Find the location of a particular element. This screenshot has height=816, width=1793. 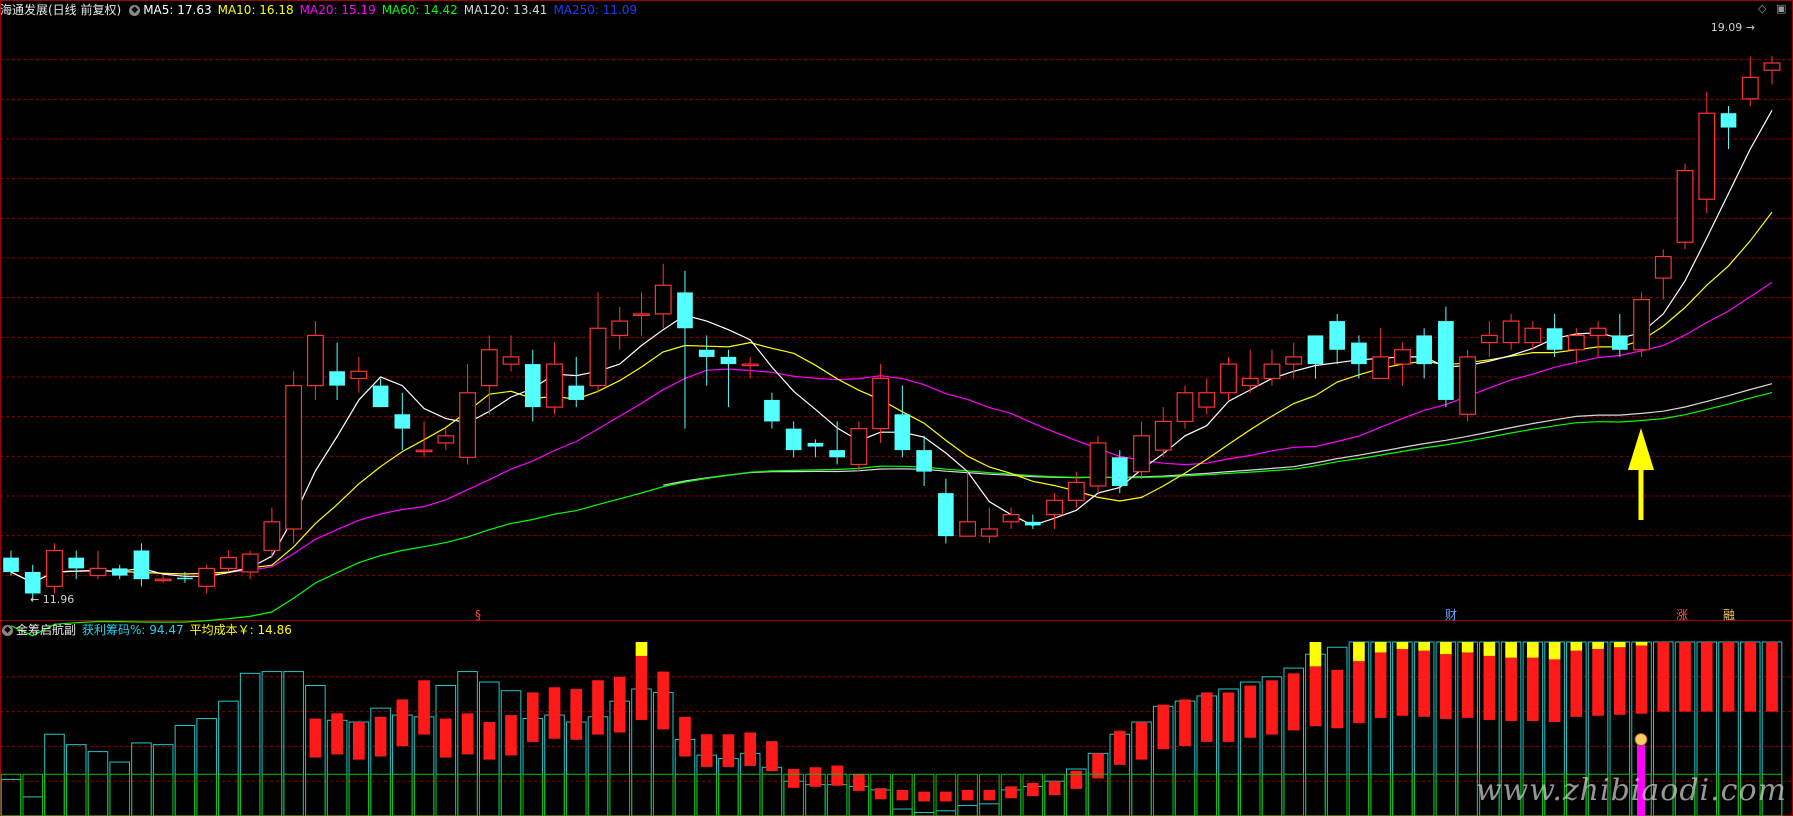

window-icon: ▣ is located at coordinates (1781, 8).